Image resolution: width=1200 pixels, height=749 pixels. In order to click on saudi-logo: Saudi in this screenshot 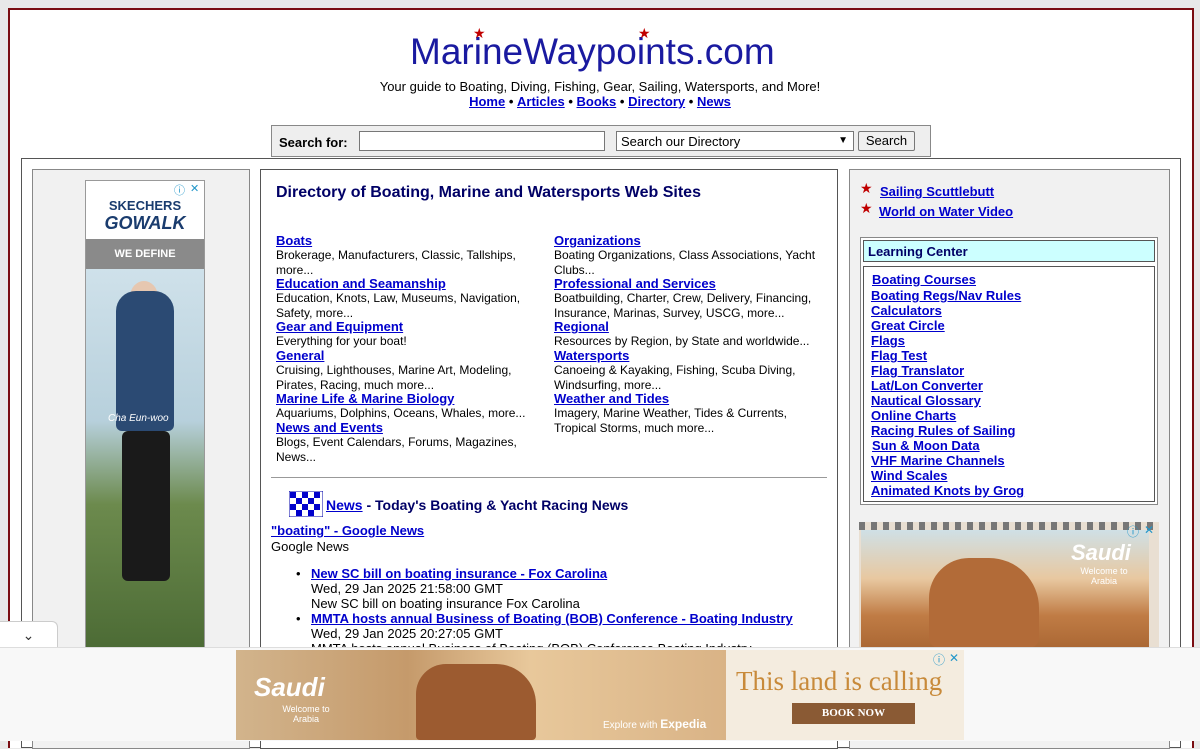, I will do `click(1101, 552)`.